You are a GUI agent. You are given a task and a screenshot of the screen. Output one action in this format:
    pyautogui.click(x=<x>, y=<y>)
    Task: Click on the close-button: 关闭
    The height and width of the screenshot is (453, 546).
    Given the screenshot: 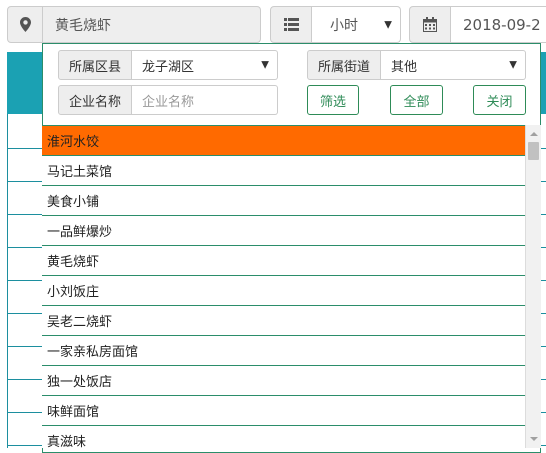 What is the action you would take?
    pyautogui.click(x=499, y=100)
    